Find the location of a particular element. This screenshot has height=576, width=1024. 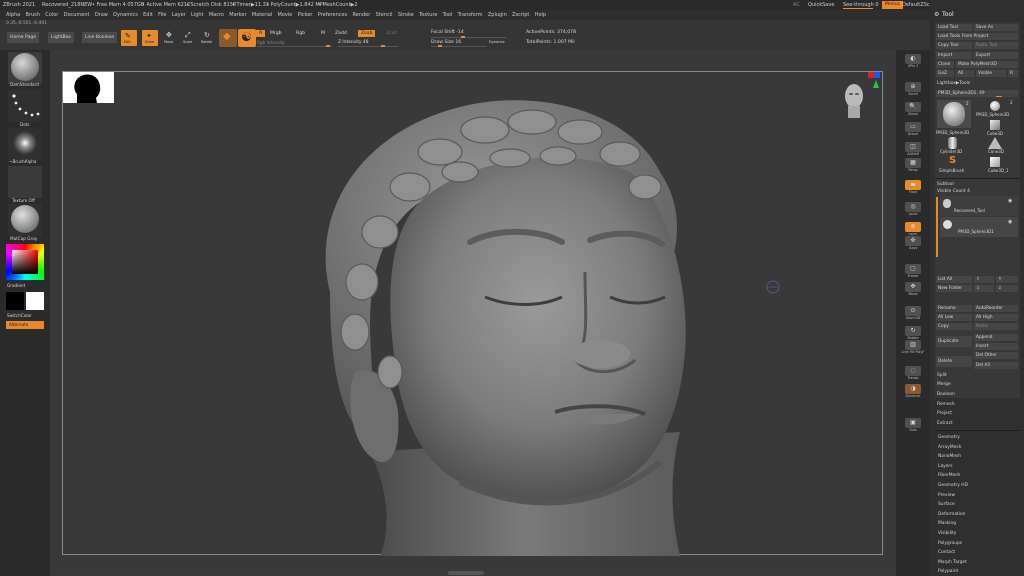

secondary-color-swatch is located at coordinates (35, 301).